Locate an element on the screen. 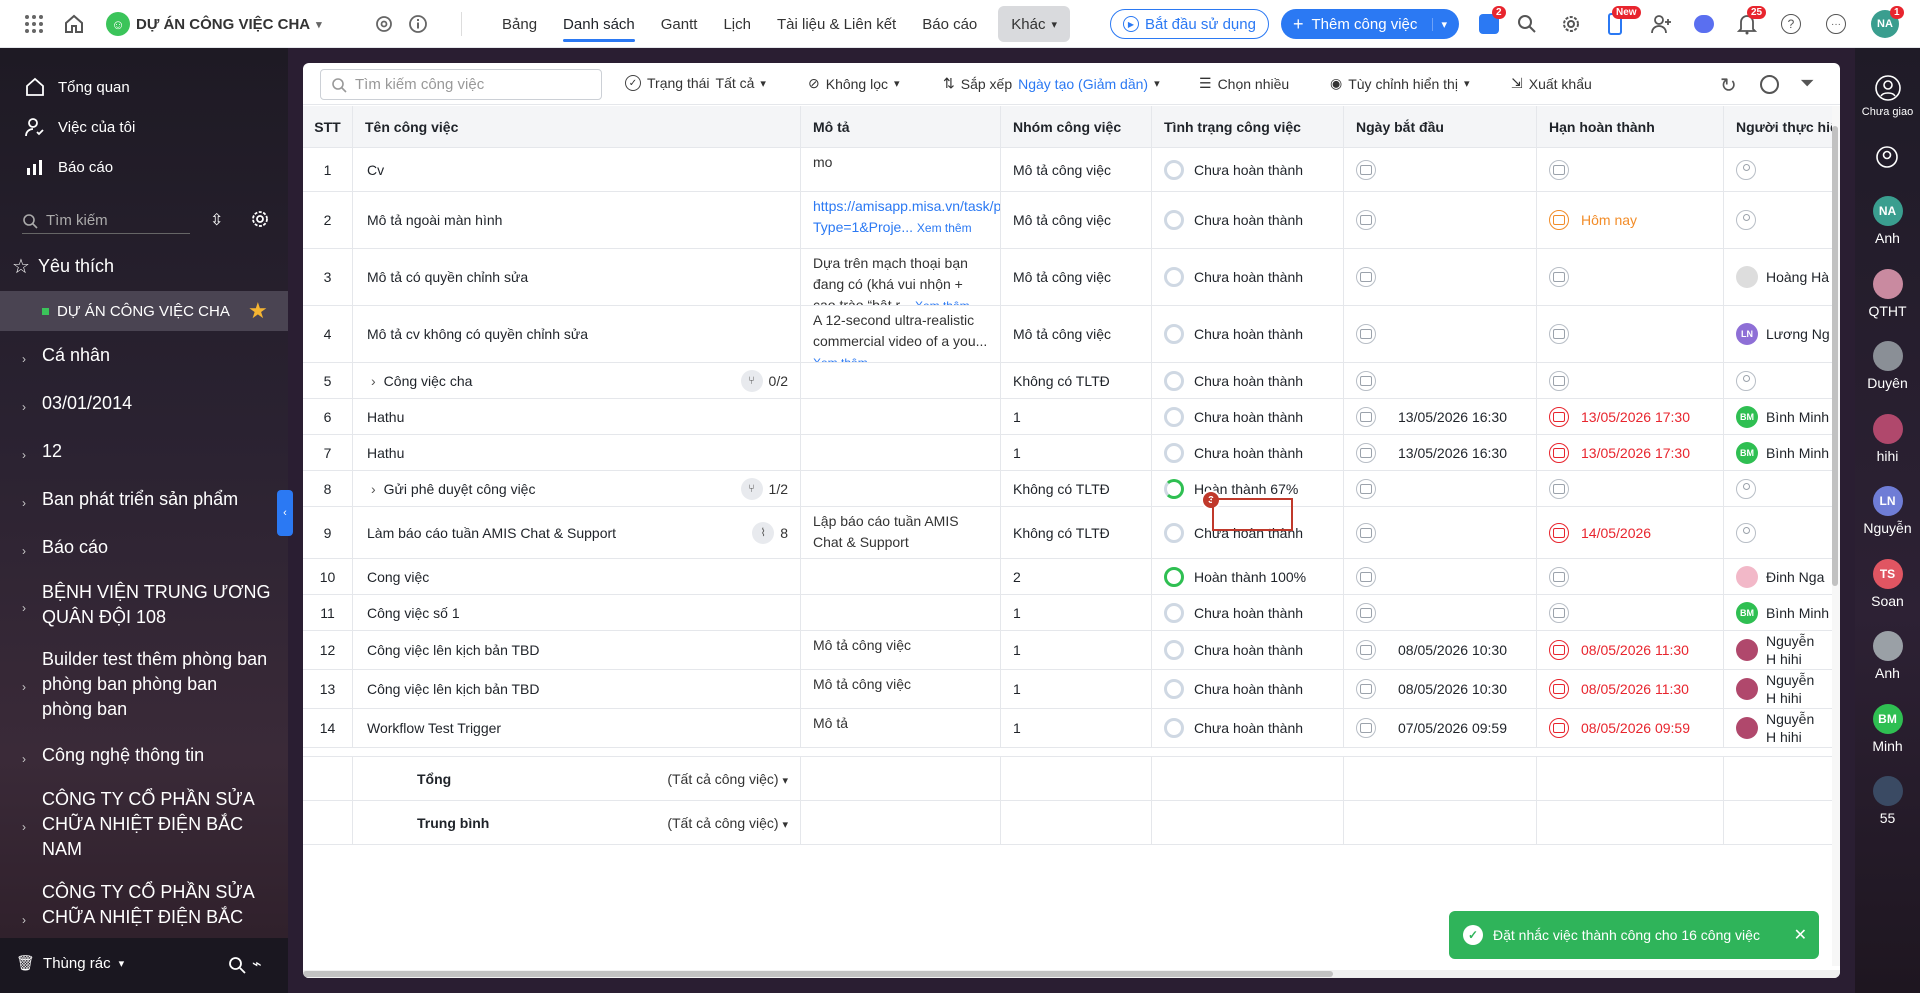 This screenshot has width=1920, height=993. task-name-cell: Làm báo cáo tuần AMIS Chat & Support ⌇ 8 is located at coordinates (577, 532).